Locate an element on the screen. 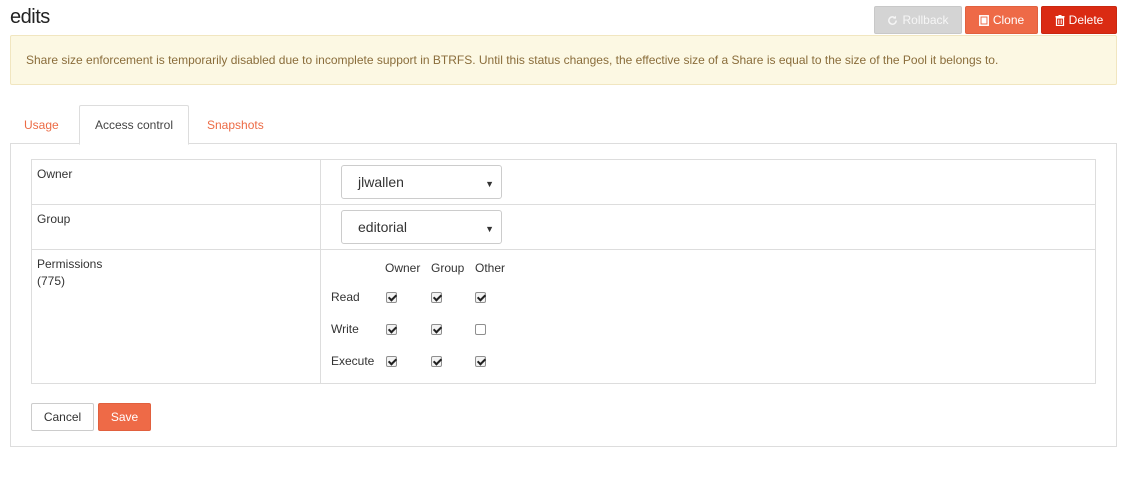  rollback-label: Rollback is located at coordinates (925, 20).